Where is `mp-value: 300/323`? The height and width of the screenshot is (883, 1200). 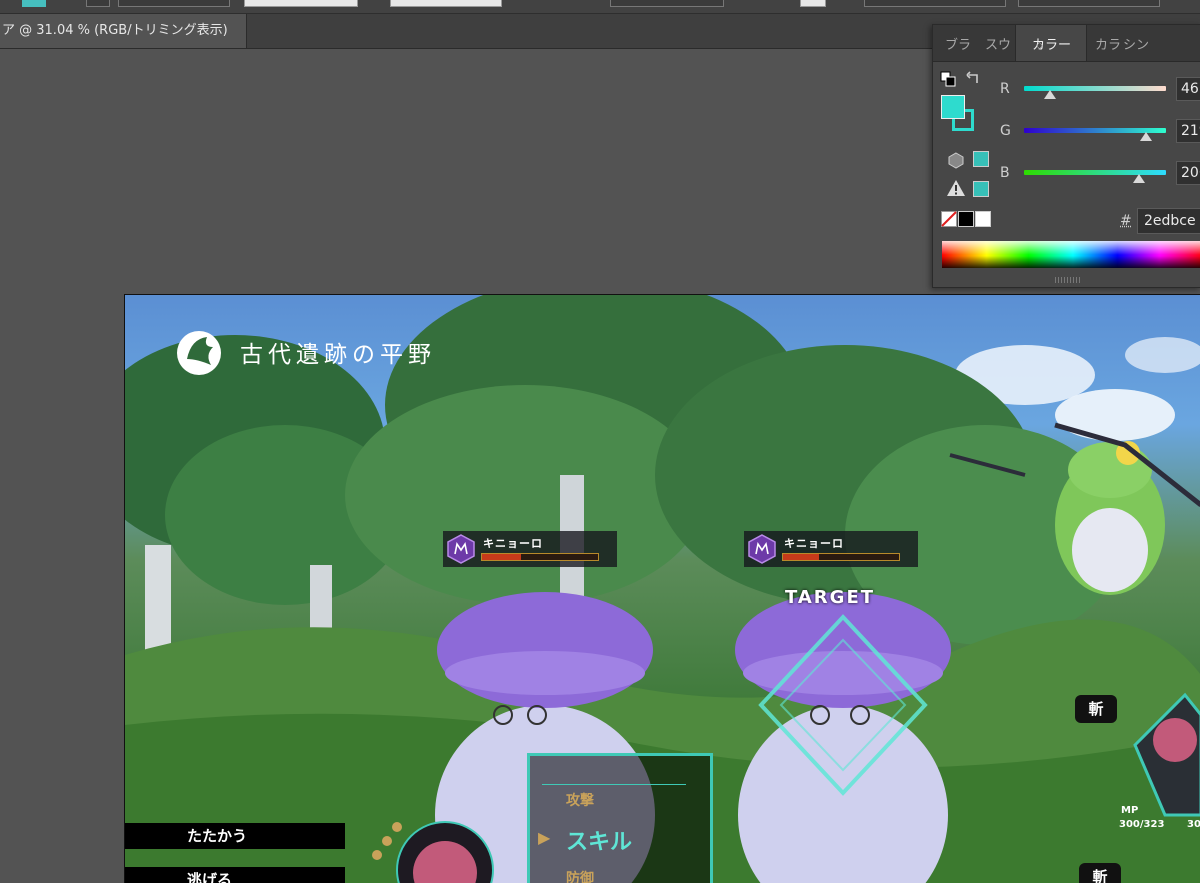
mp-value: 300/323 is located at coordinates (1142, 824).